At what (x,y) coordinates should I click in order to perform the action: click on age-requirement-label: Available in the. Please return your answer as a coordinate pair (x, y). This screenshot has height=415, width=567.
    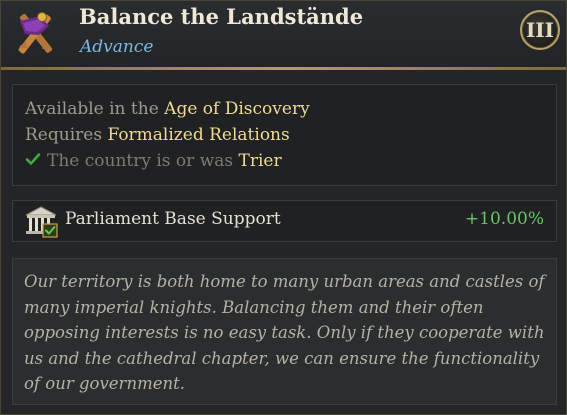
    Looking at the image, I should click on (92, 109).